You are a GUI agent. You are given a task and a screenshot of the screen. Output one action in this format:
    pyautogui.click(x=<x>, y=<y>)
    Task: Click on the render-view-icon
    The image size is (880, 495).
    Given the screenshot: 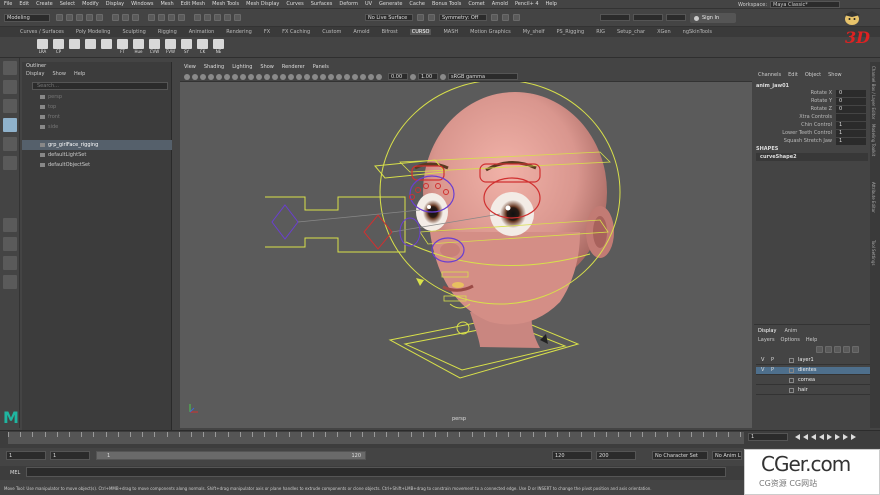 What is the action you would take?
    pyautogui.click(x=516, y=17)
    